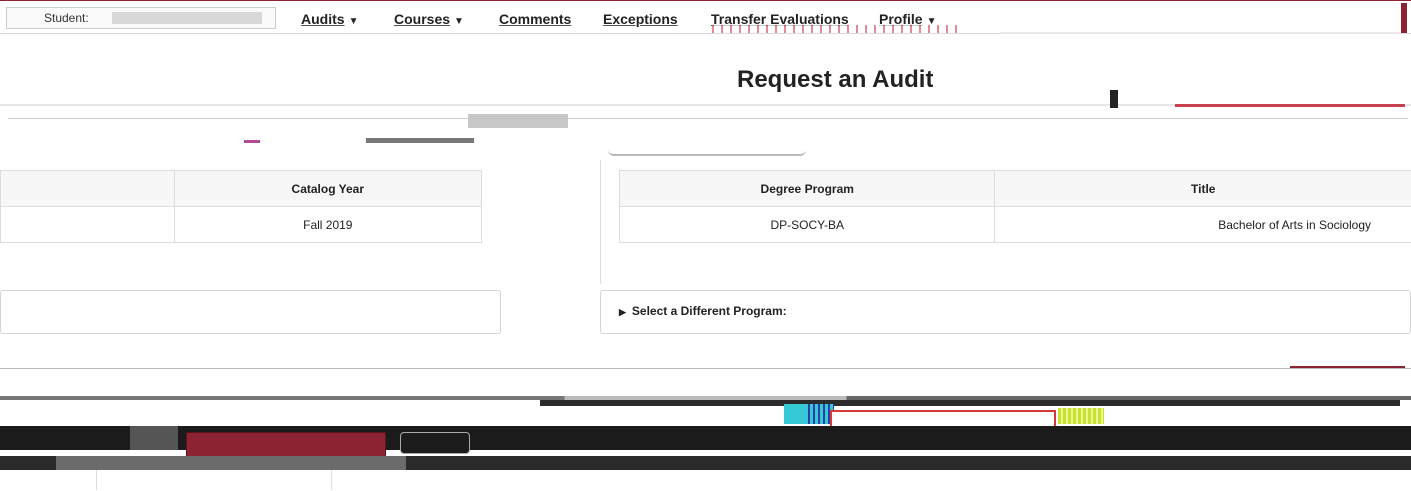  Describe the element at coordinates (707, 151) in the screenshot. I see `subheader-tab` at that location.